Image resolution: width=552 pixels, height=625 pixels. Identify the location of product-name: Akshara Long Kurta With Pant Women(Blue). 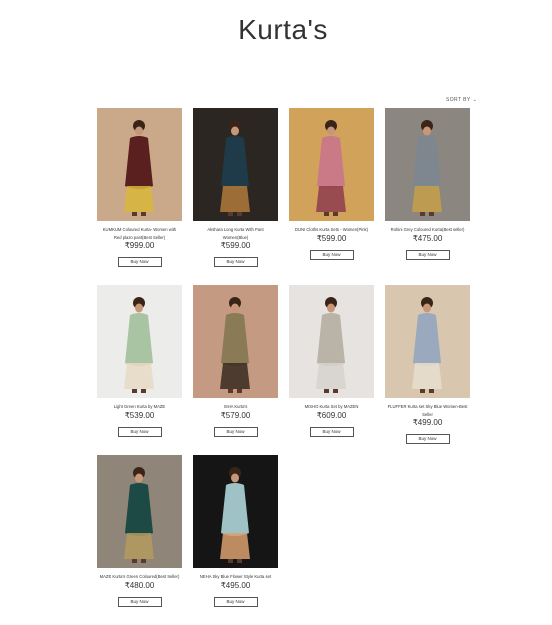
(235, 233).